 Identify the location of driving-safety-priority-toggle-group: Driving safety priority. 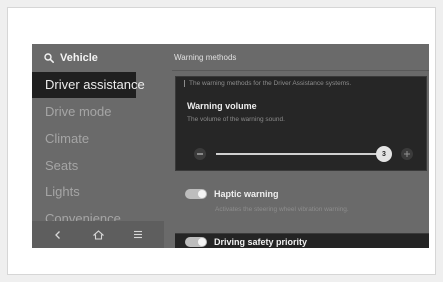
(246, 242).